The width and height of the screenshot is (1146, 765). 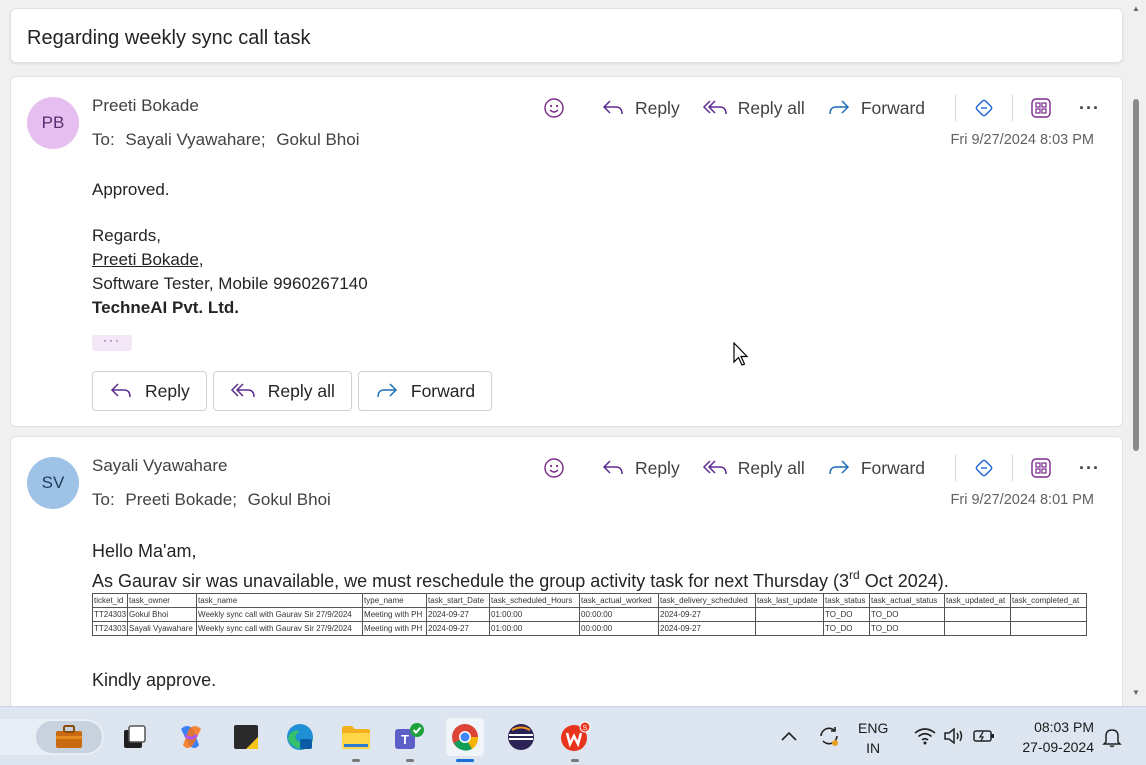 What do you see at coordinates (169, 38) in the screenshot?
I see `email-subject: Regarding weekly sync call task` at bounding box center [169, 38].